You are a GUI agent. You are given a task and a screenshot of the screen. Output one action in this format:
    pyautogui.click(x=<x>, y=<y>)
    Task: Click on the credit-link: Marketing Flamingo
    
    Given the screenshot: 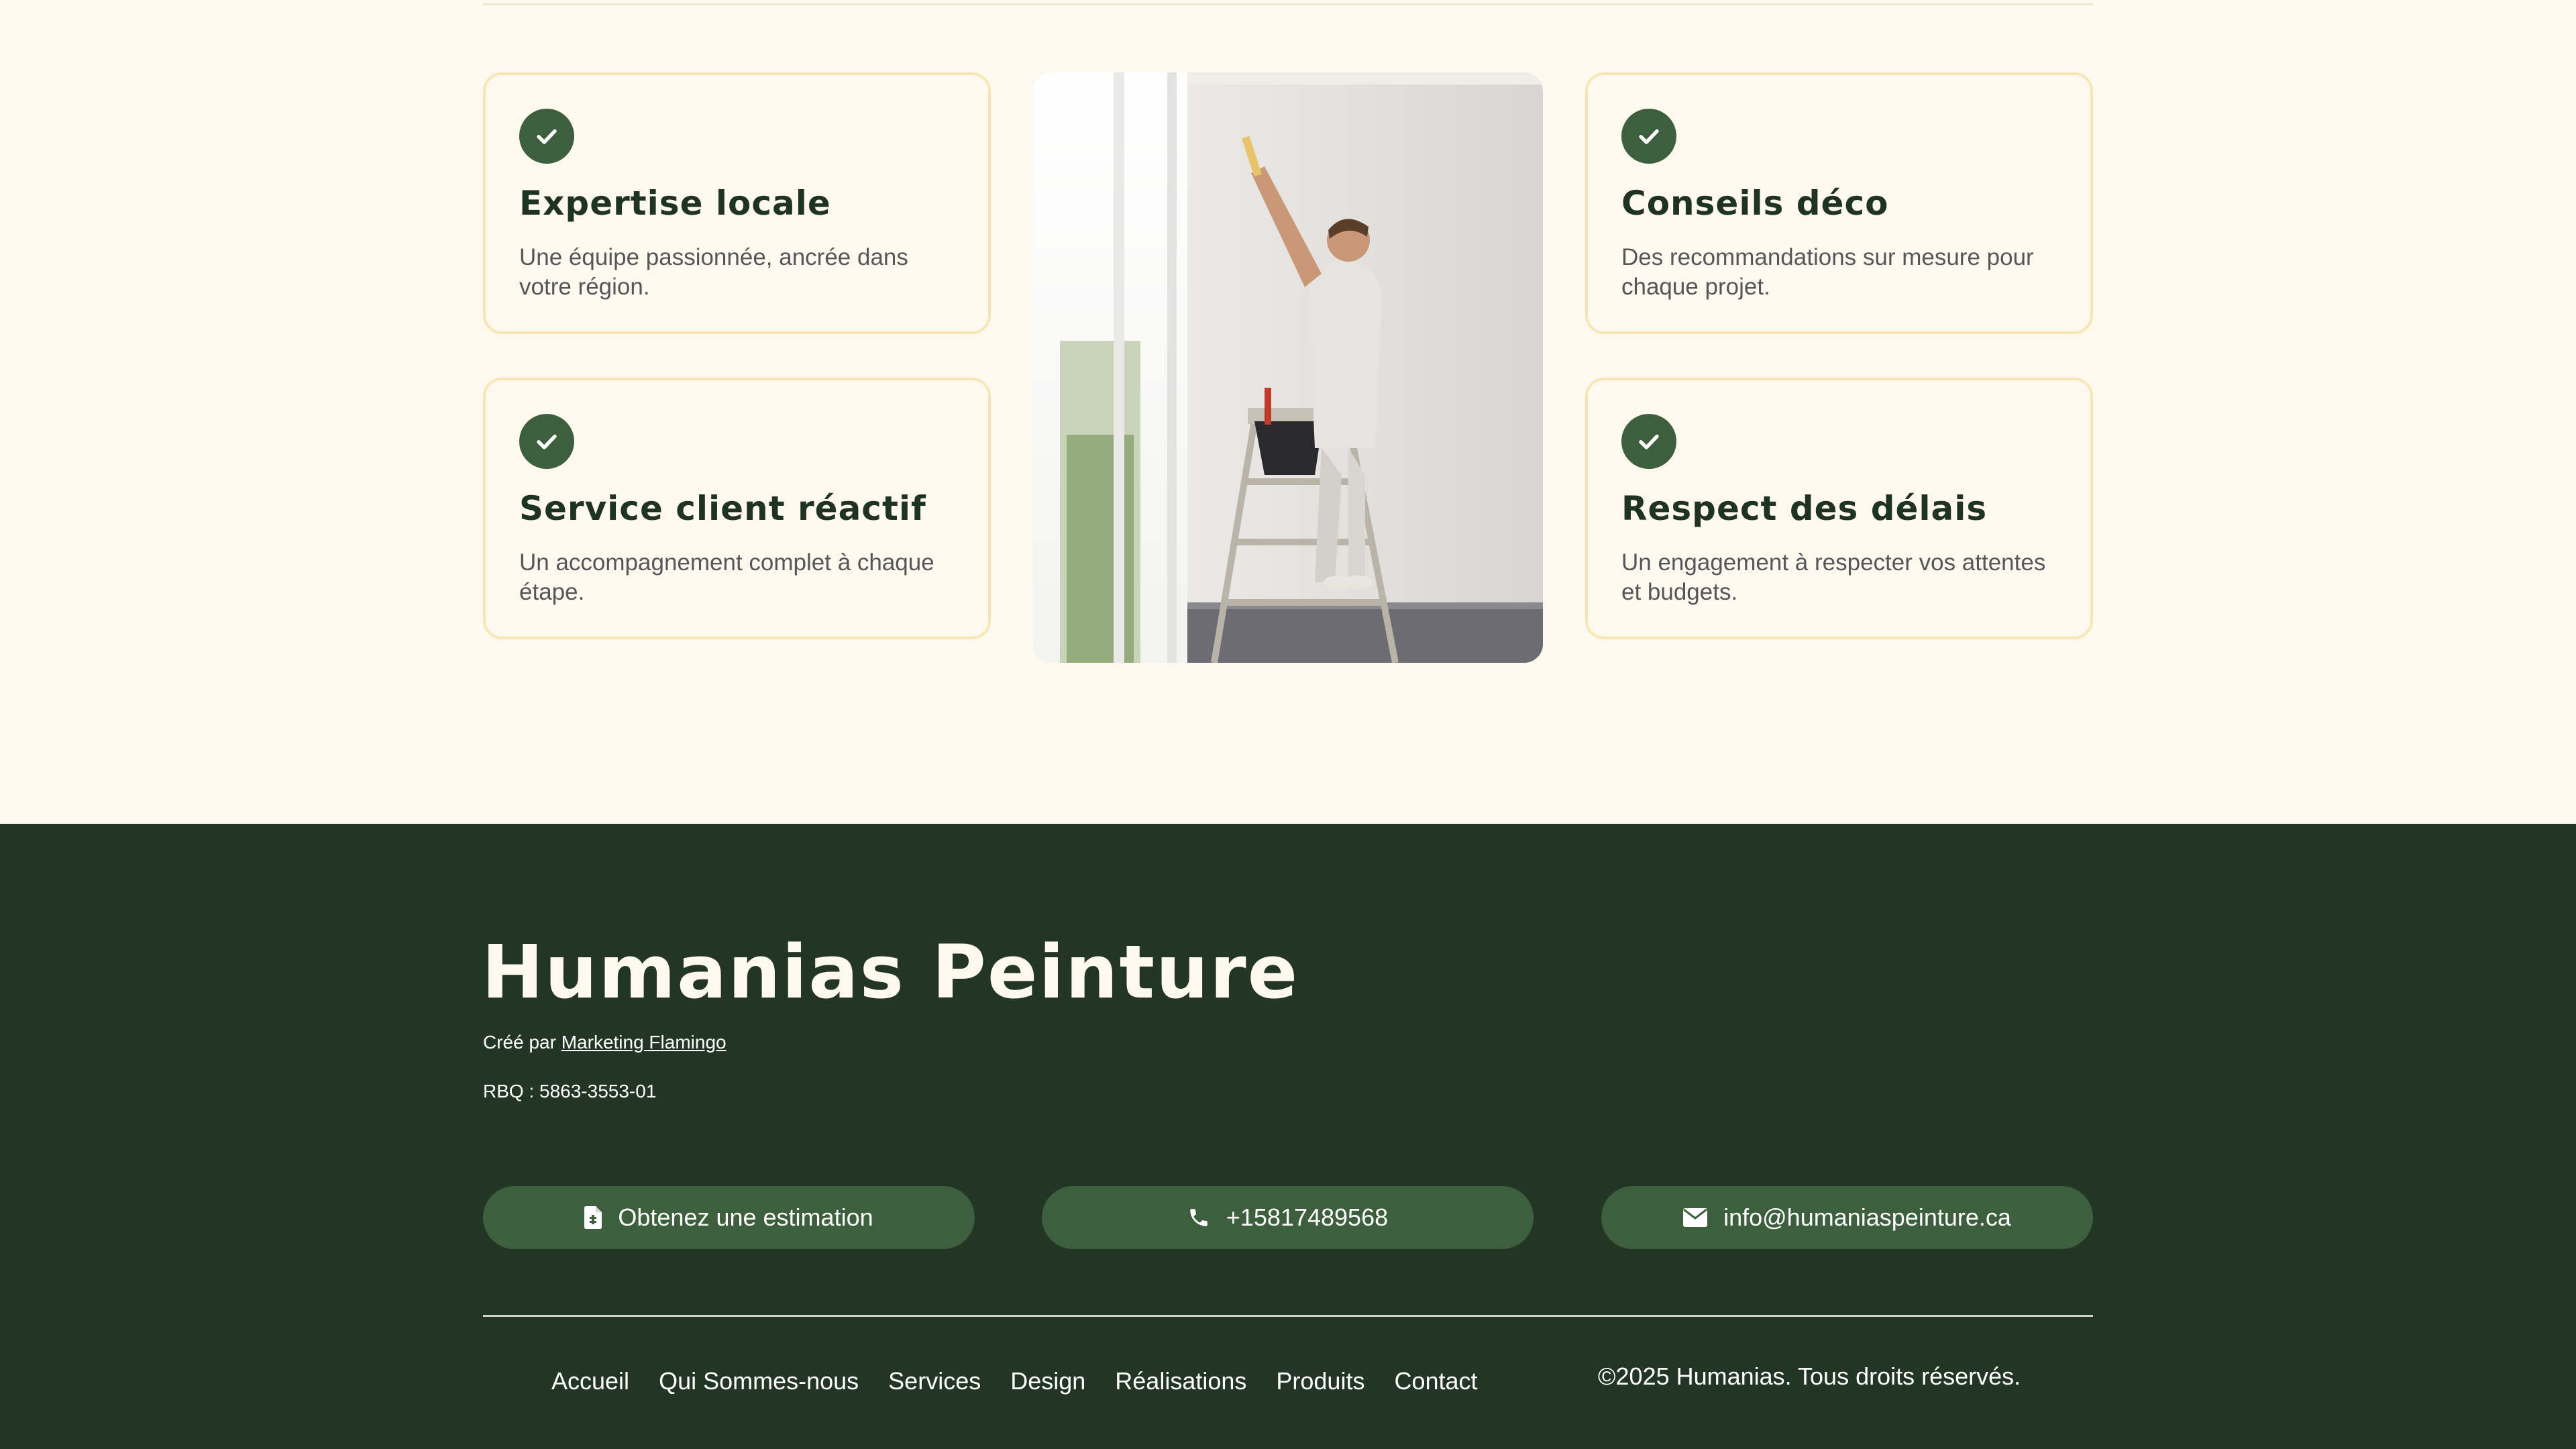 What is the action you would take?
    pyautogui.click(x=644, y=1042)
    